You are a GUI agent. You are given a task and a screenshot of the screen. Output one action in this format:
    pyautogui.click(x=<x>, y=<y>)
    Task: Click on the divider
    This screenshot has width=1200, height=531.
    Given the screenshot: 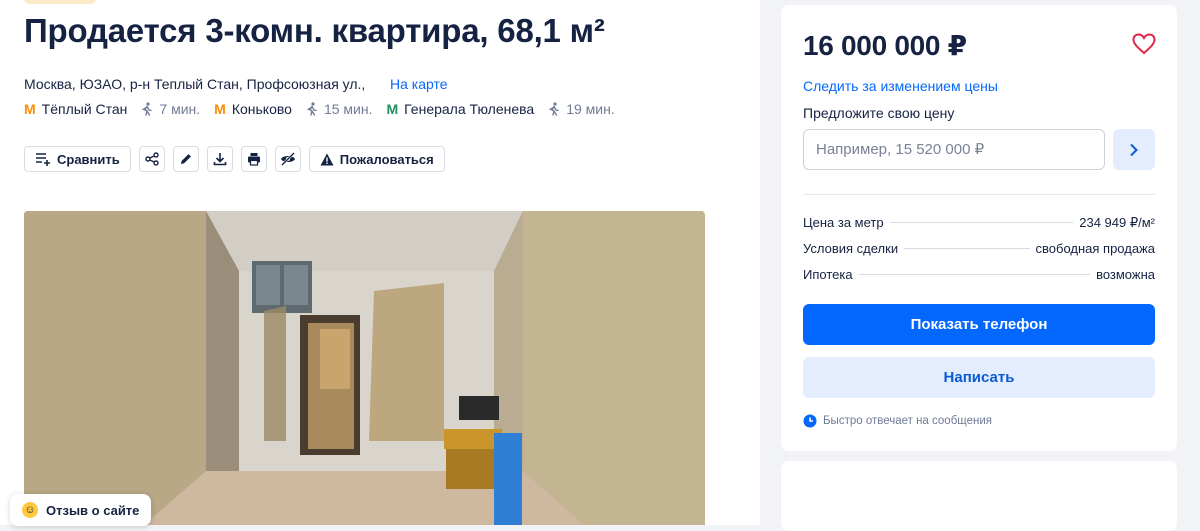 What is the action you would take?
    pyautogui.click(x=979, y=194)
    